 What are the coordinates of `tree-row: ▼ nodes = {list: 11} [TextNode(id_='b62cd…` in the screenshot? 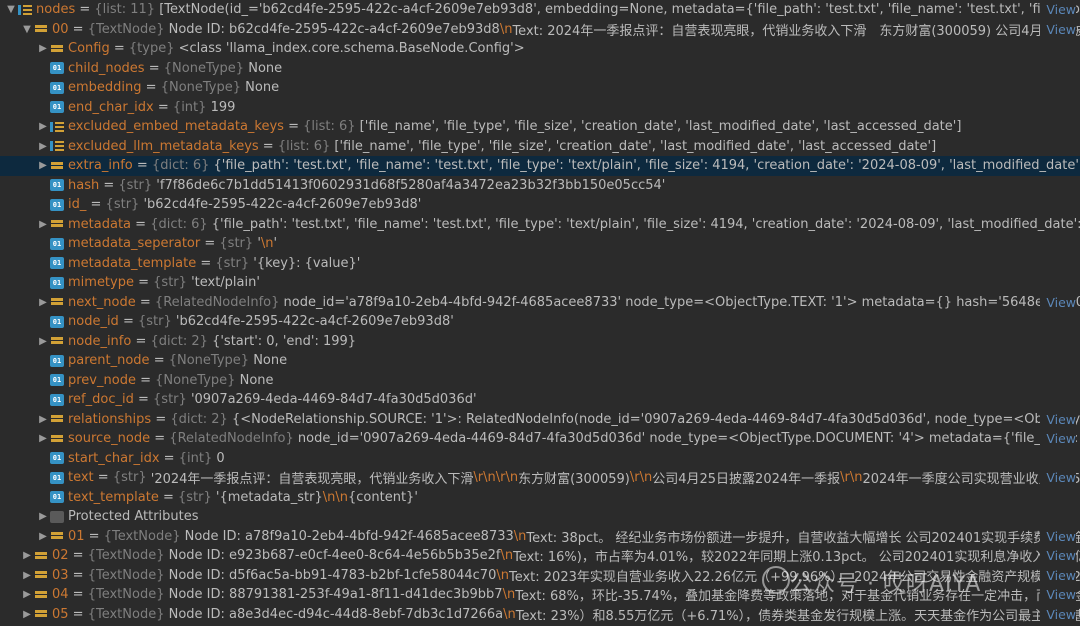 It's located at (540, 10).